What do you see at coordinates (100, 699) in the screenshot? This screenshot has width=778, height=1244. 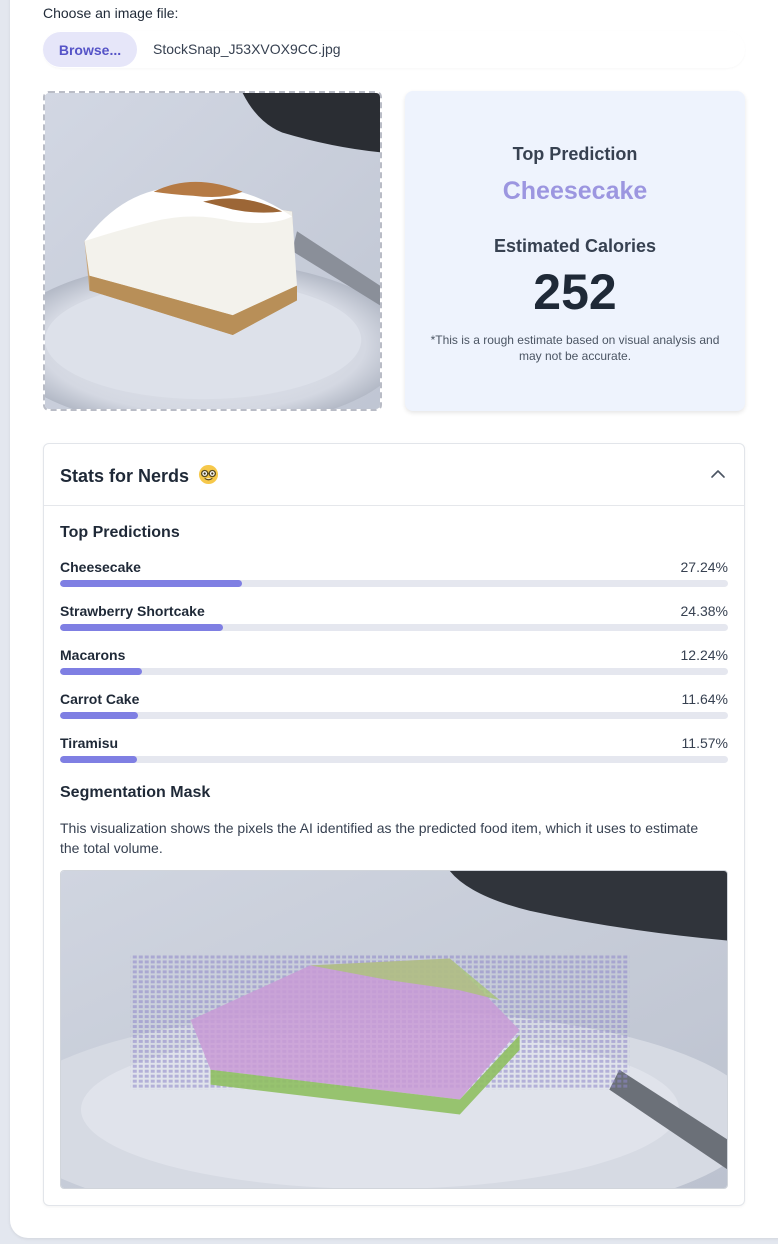 I see `prediction-label: Carrot Cake` at bounding box center [100, 699].